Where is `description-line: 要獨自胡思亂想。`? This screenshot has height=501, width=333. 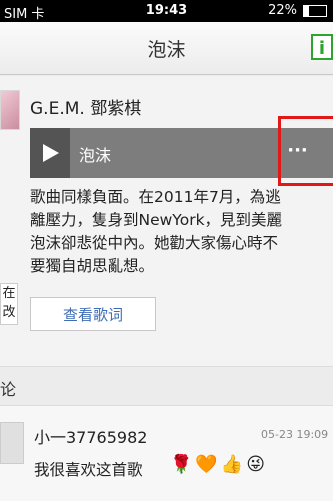 description-line: 要獨自胡思亂想。 is located at coordinates (92, 266).